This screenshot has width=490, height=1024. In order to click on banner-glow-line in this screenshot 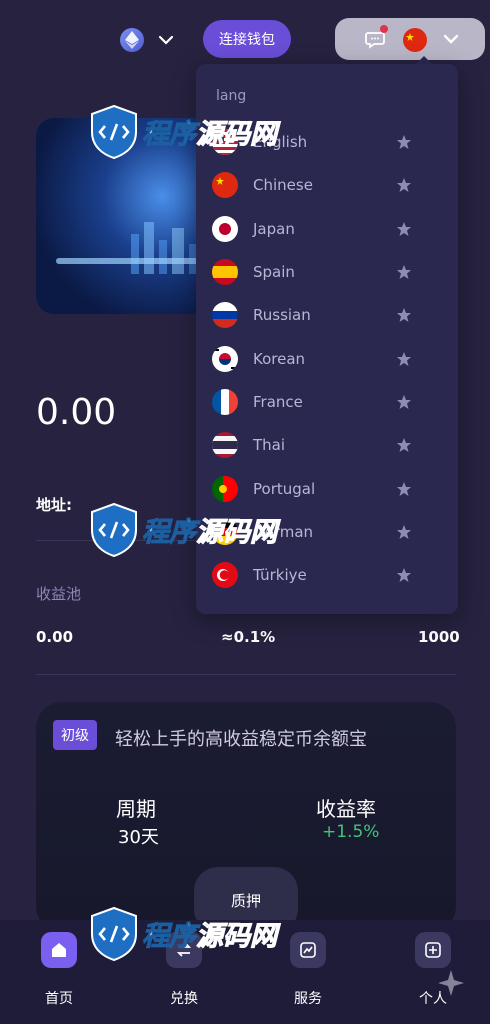, I will do `click(136, 261)`.